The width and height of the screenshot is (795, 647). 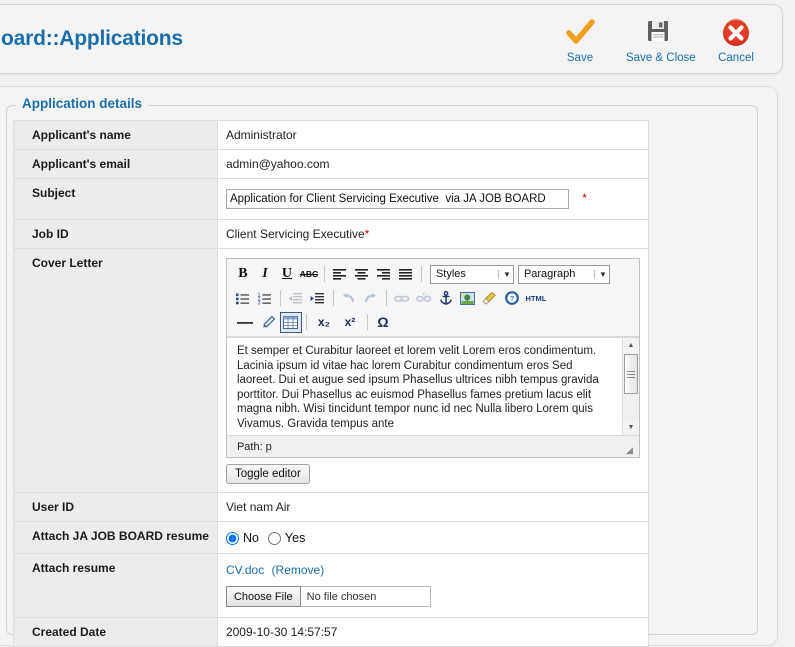 I want to click on resize-handle-icon: ◢, so click(x=631, y=450).